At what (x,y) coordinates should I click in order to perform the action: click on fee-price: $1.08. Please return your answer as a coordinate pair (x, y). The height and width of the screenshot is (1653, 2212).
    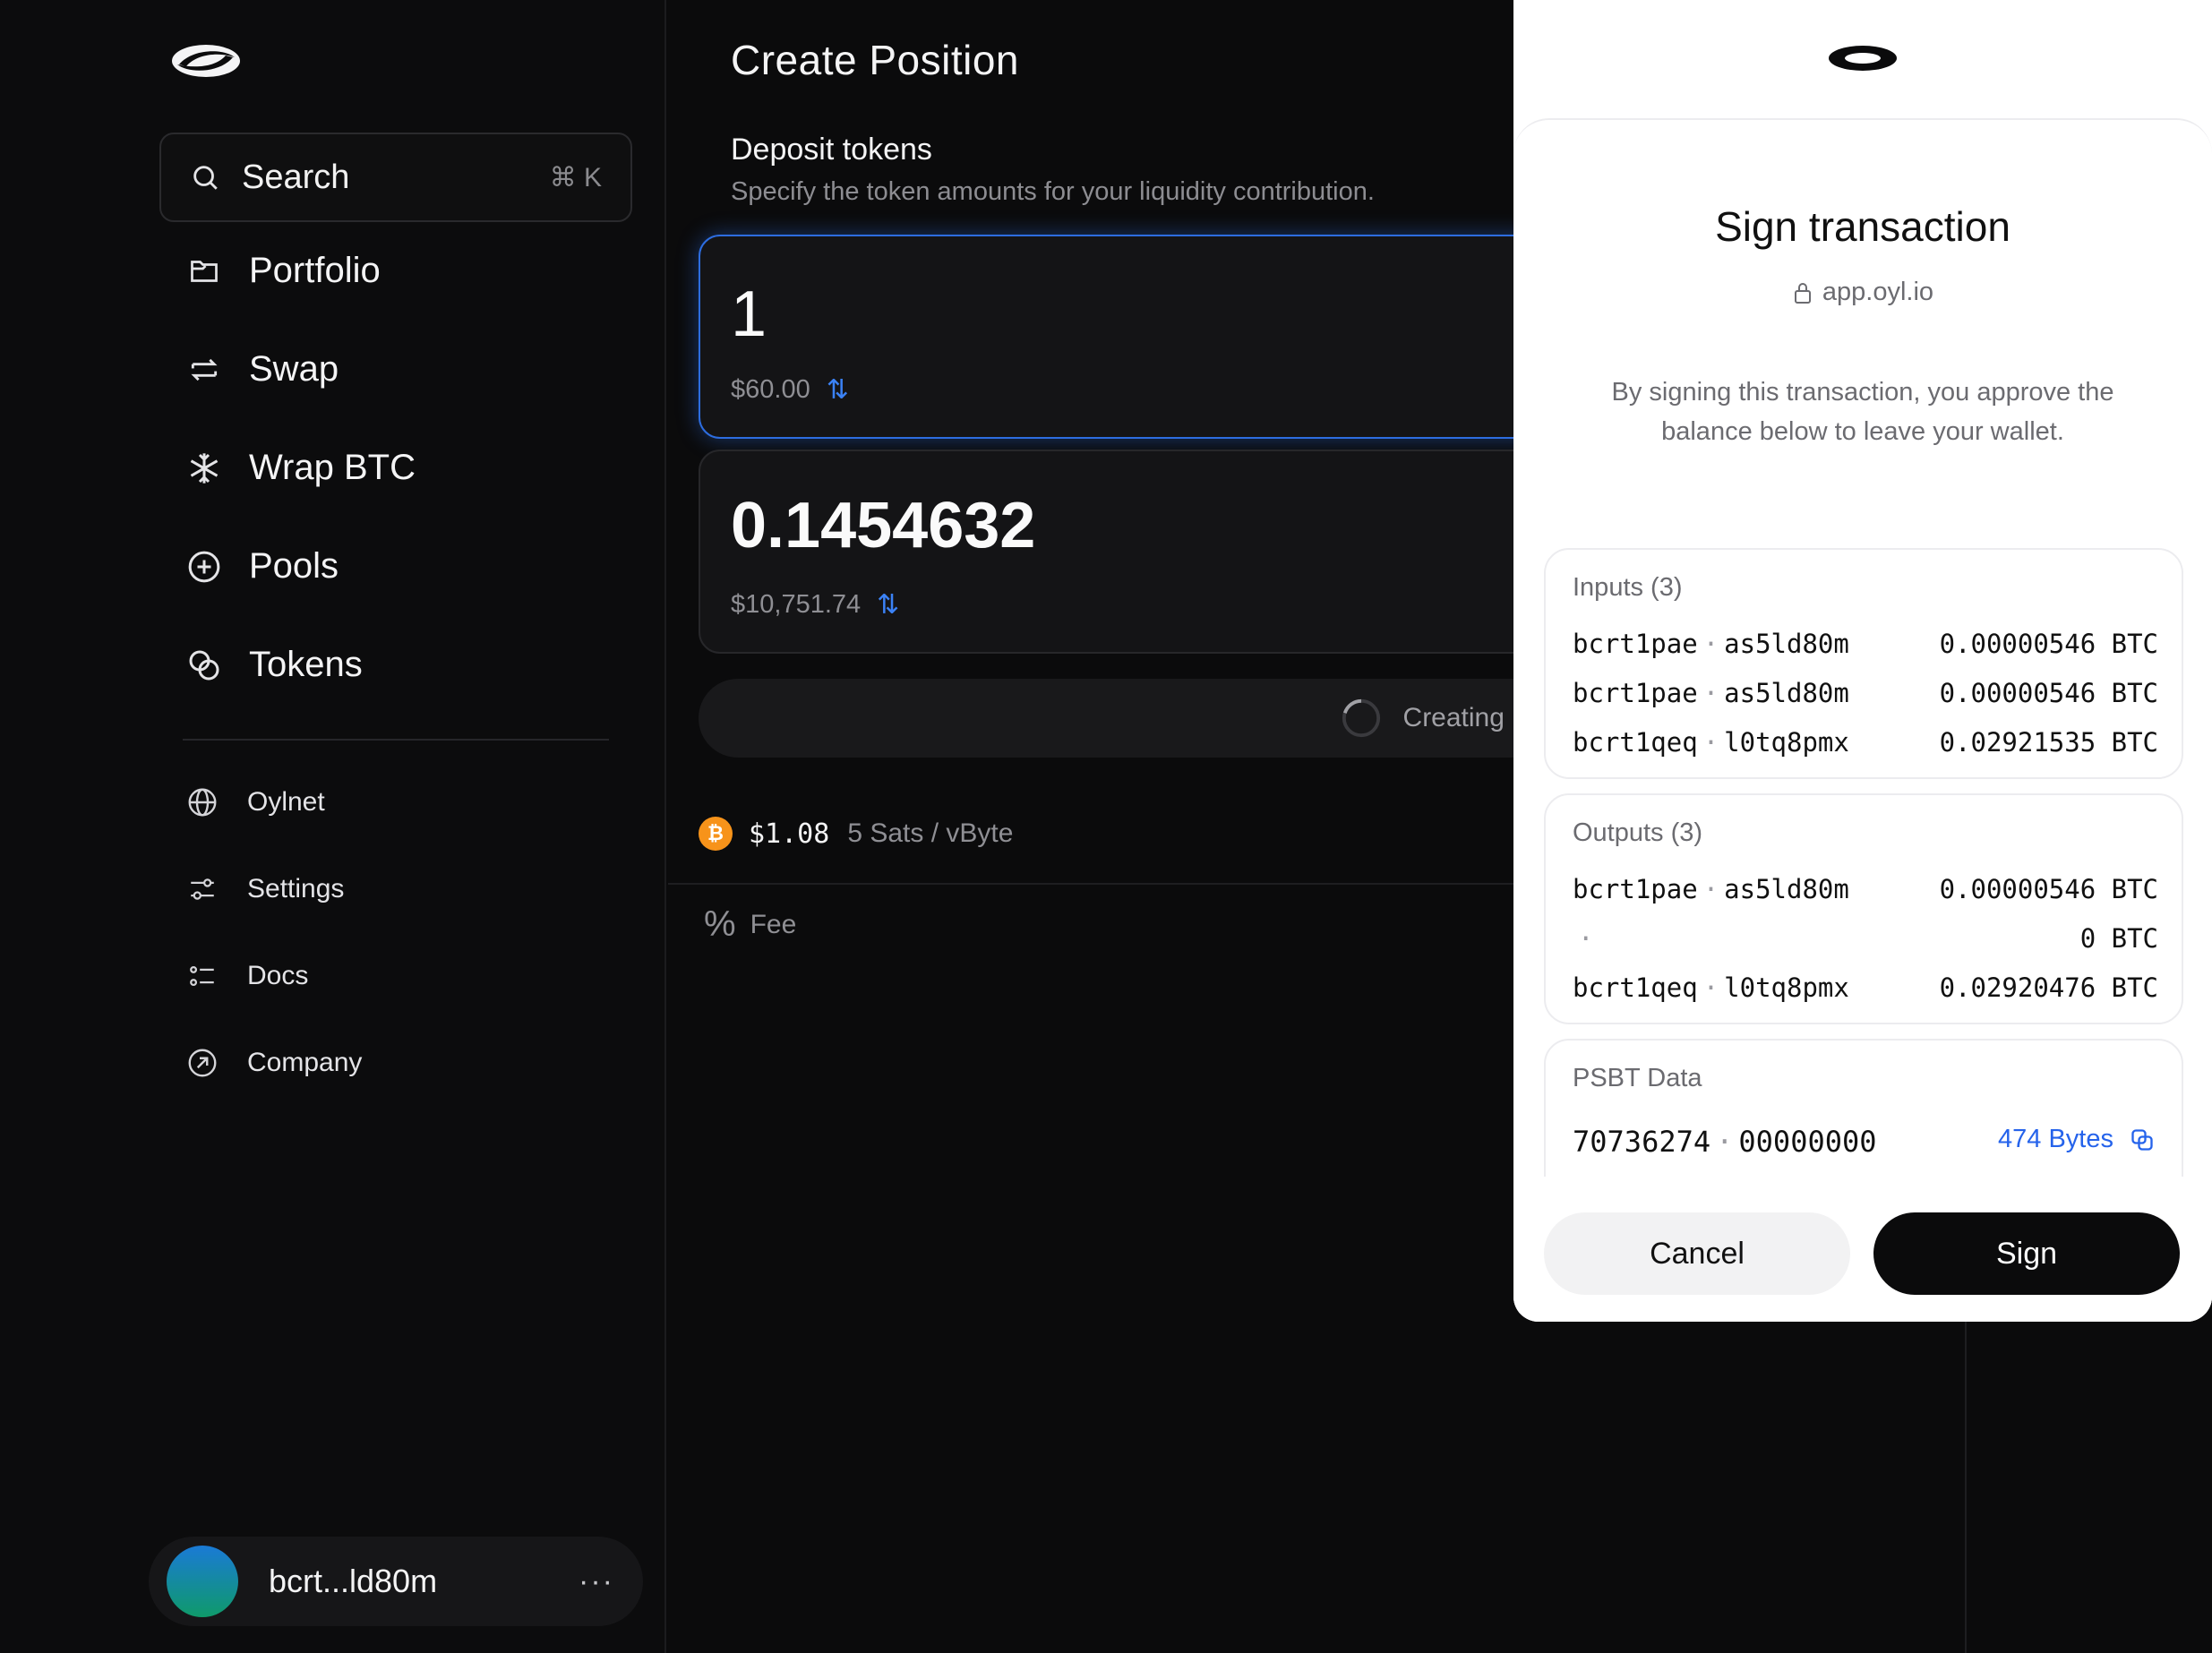
    Looking at the image, I should click on (789, 834).